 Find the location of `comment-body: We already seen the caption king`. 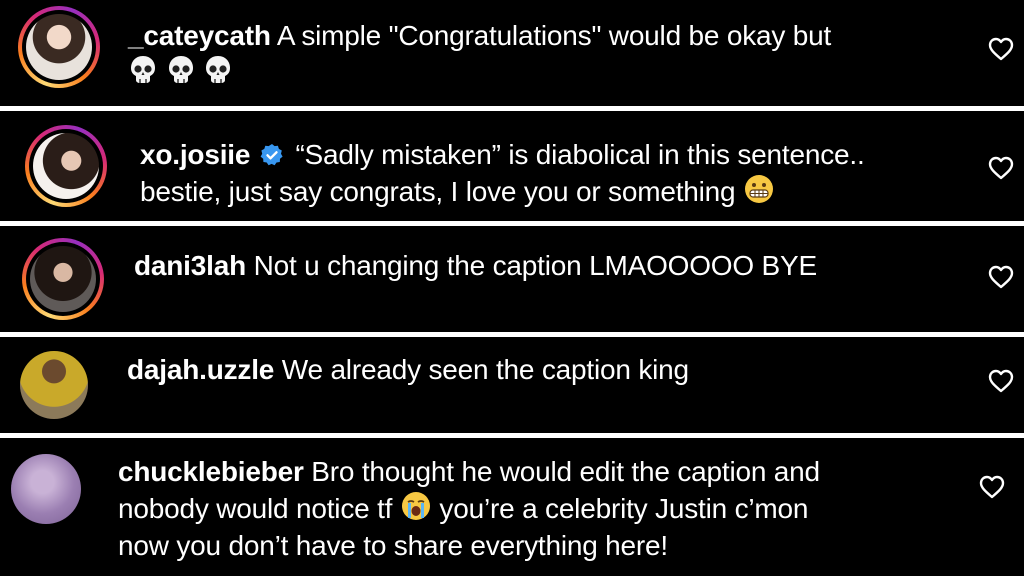

comment-body: We already seen the caption king is located at coordinates (485, 369).